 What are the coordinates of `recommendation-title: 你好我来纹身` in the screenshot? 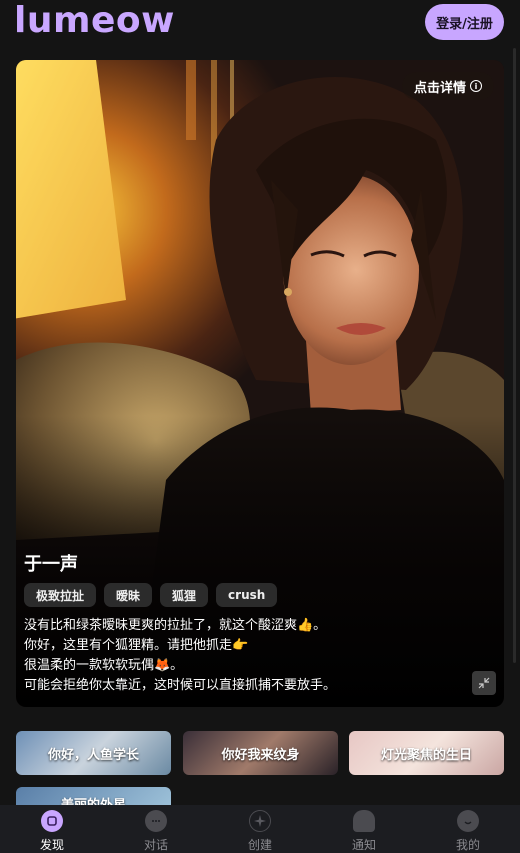 It's located at (260, 755).